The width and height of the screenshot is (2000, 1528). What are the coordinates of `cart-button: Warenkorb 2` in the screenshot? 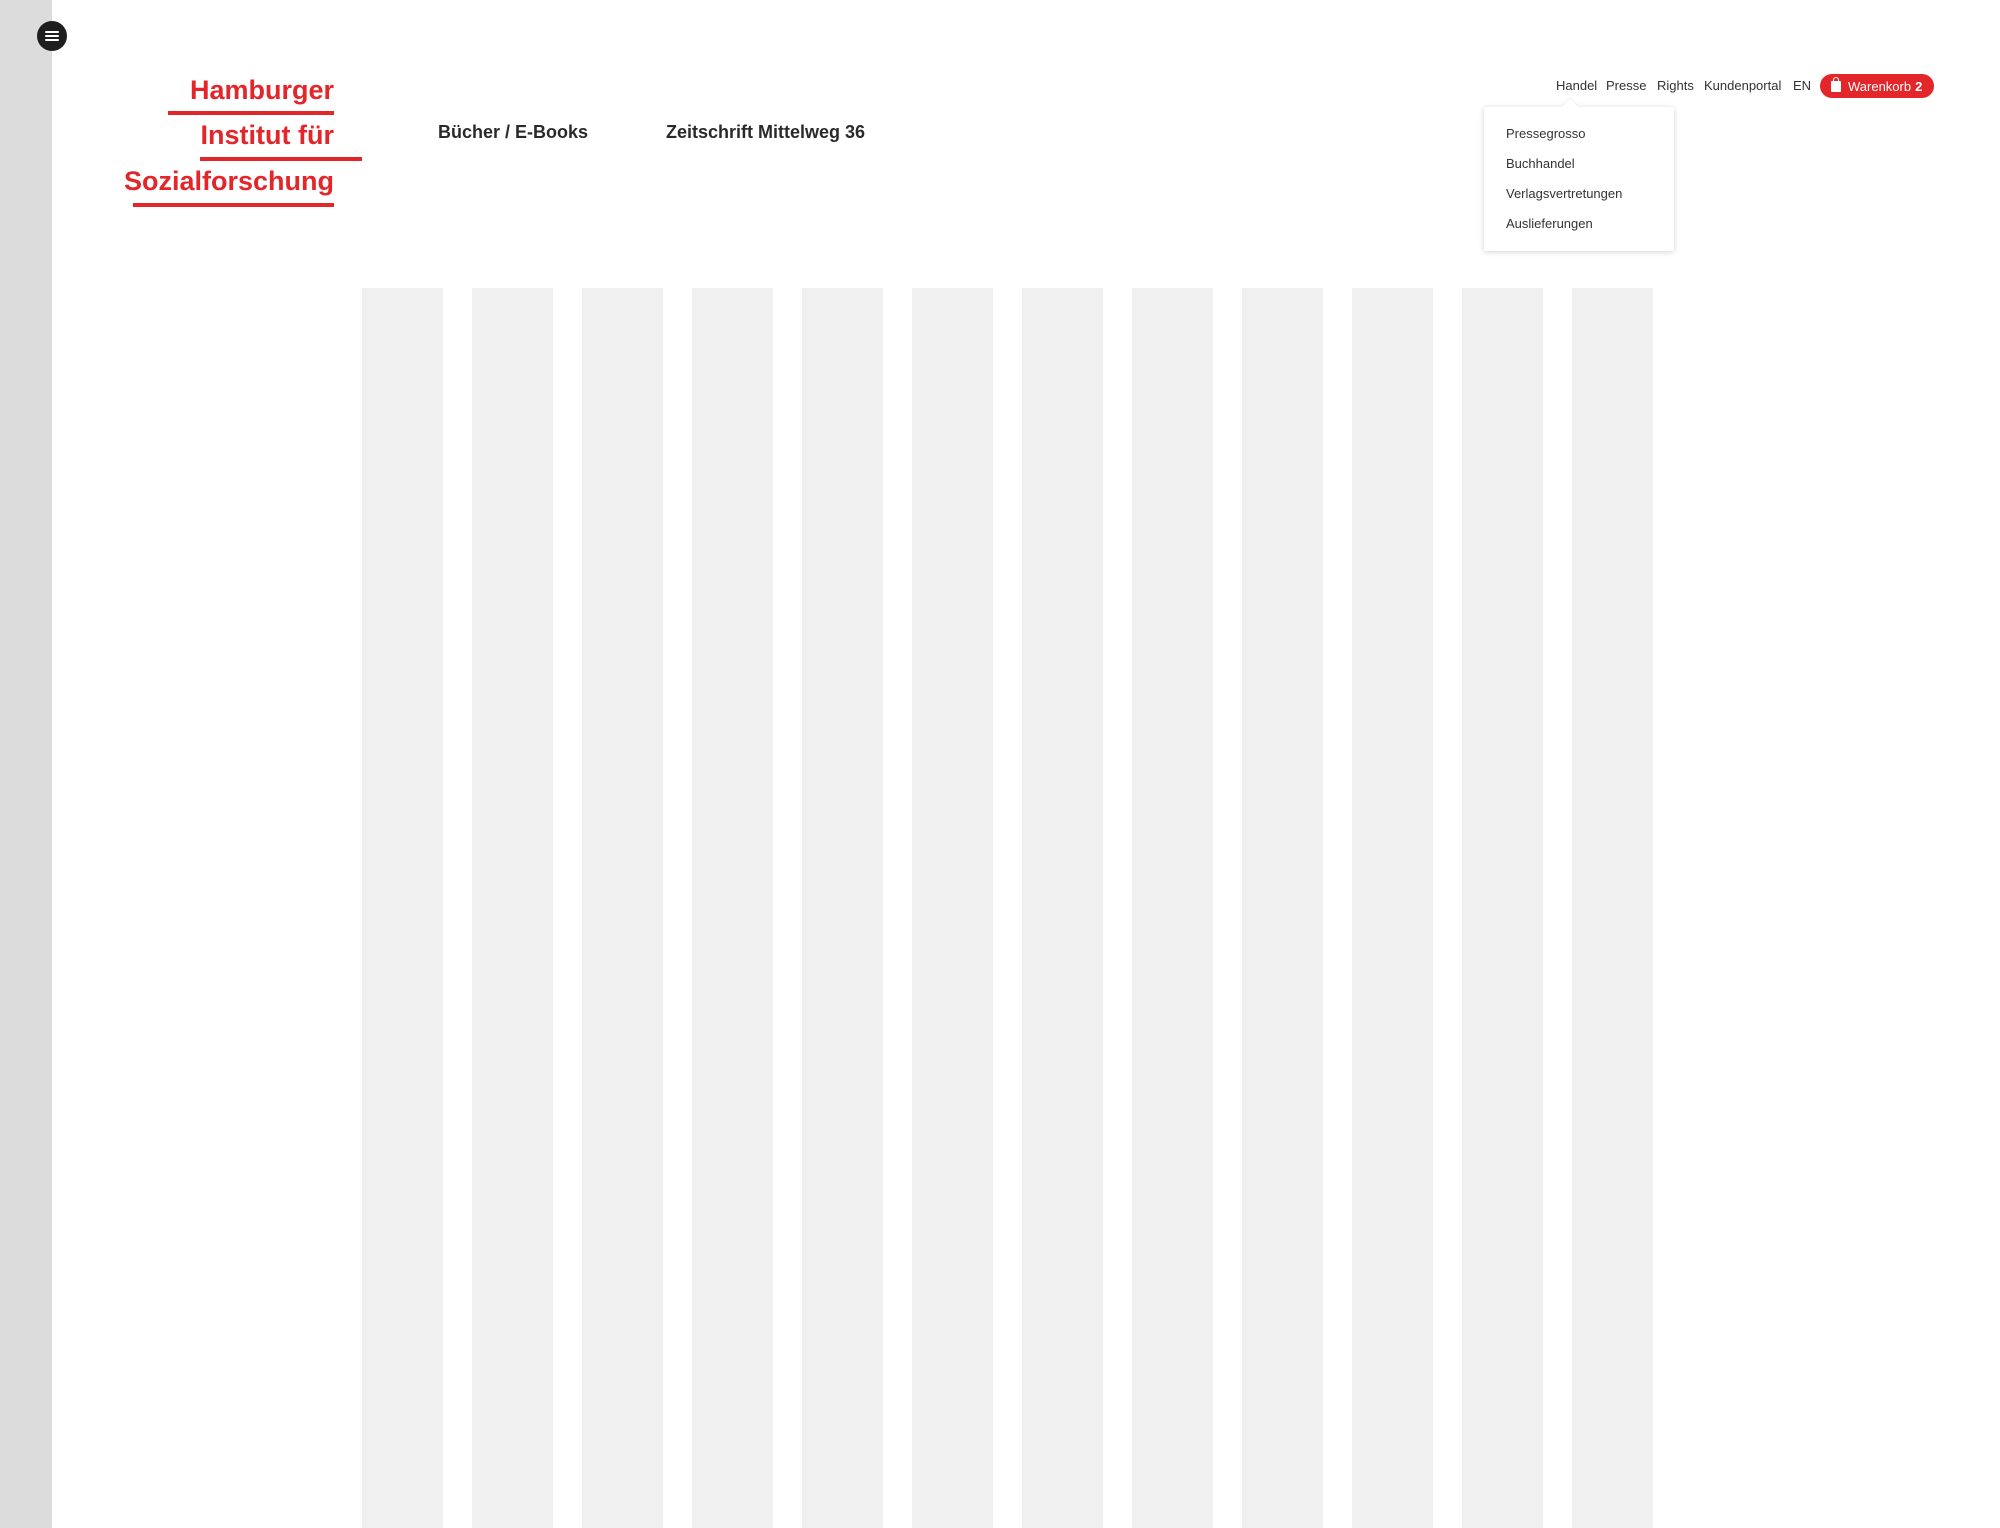 It's located at (1877, 86).